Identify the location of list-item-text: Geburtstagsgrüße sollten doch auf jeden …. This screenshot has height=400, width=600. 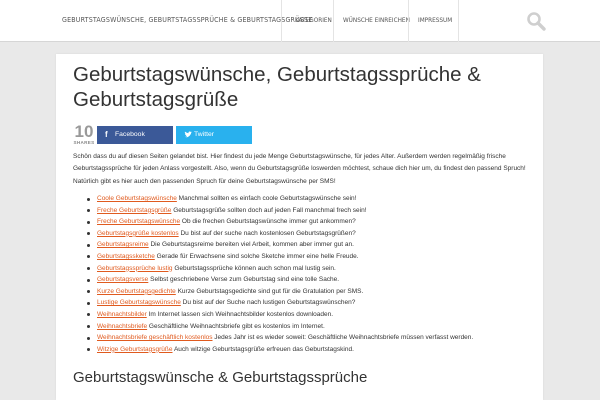
(269, 210).